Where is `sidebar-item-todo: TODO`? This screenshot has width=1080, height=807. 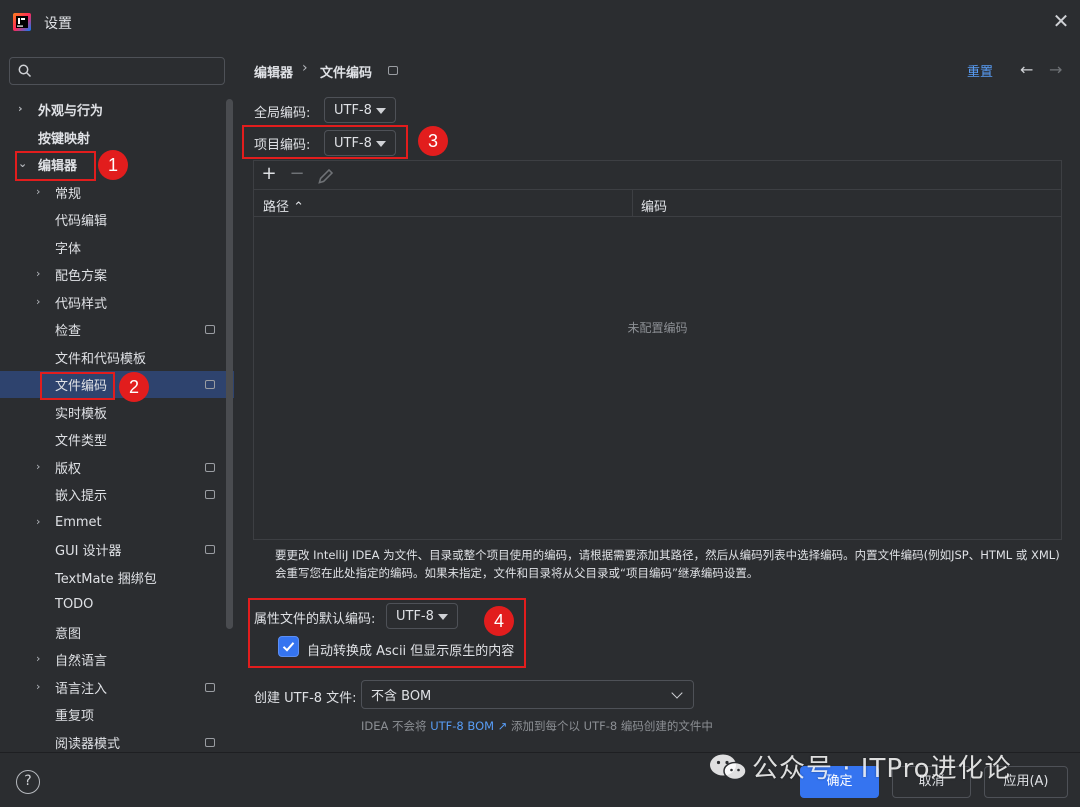 sidebar-item-todo: TODO is located at coordinates (117, 604).